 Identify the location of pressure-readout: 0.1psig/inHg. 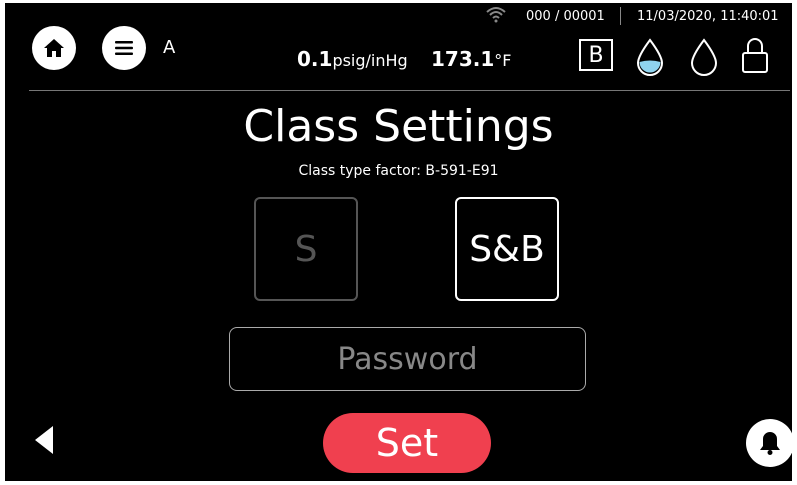
(352, 59).